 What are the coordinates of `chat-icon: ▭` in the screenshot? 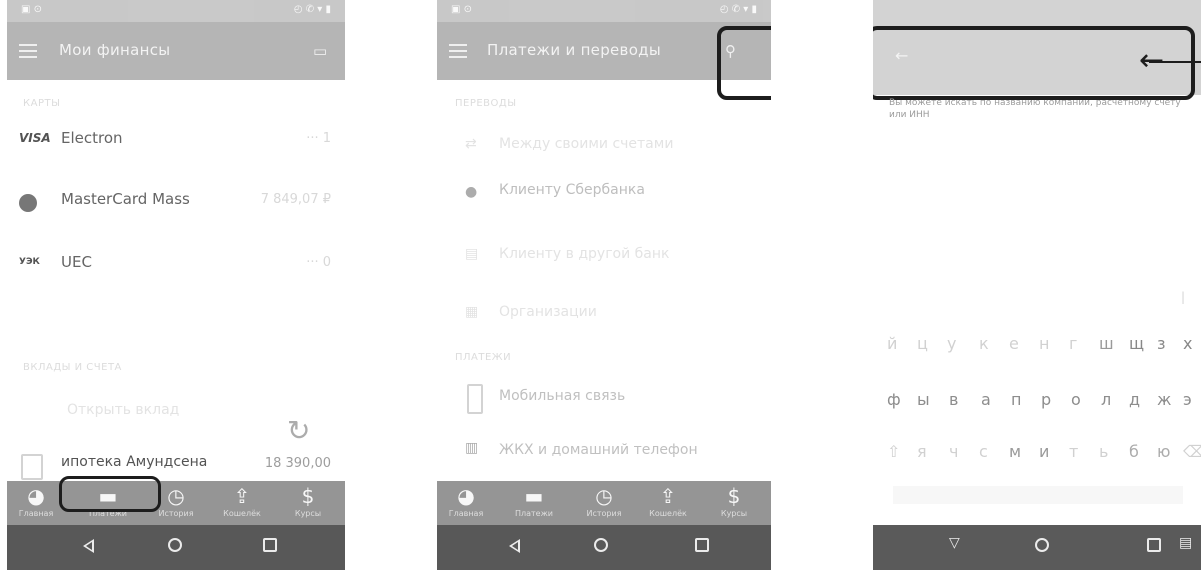 It's located at (322, 51).